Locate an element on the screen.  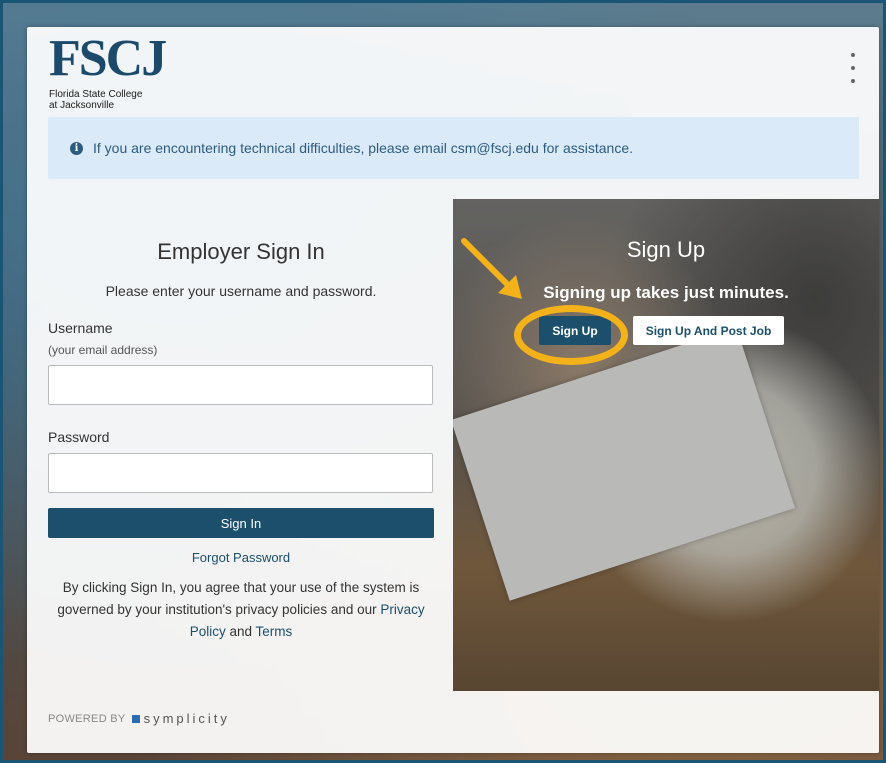
sign-up-and-post-job-button: Sign Up And Post Job is located at coordinates (708, 330).